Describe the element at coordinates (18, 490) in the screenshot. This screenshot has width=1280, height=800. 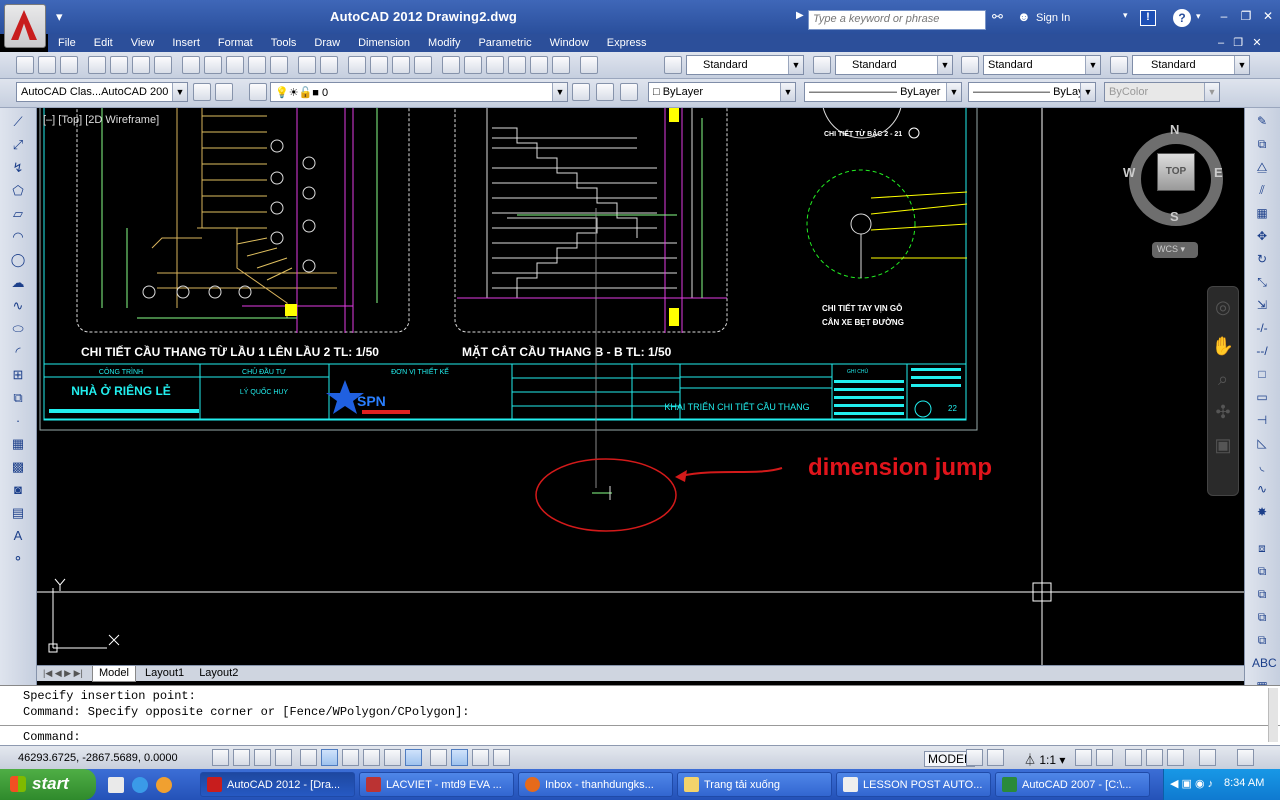
I see `region-icon: ◙` at that location.